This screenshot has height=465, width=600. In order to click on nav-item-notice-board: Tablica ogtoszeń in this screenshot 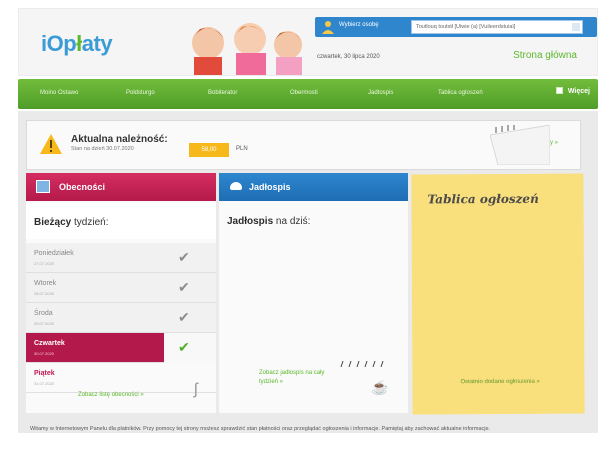, I will do `click(460, 93)`.